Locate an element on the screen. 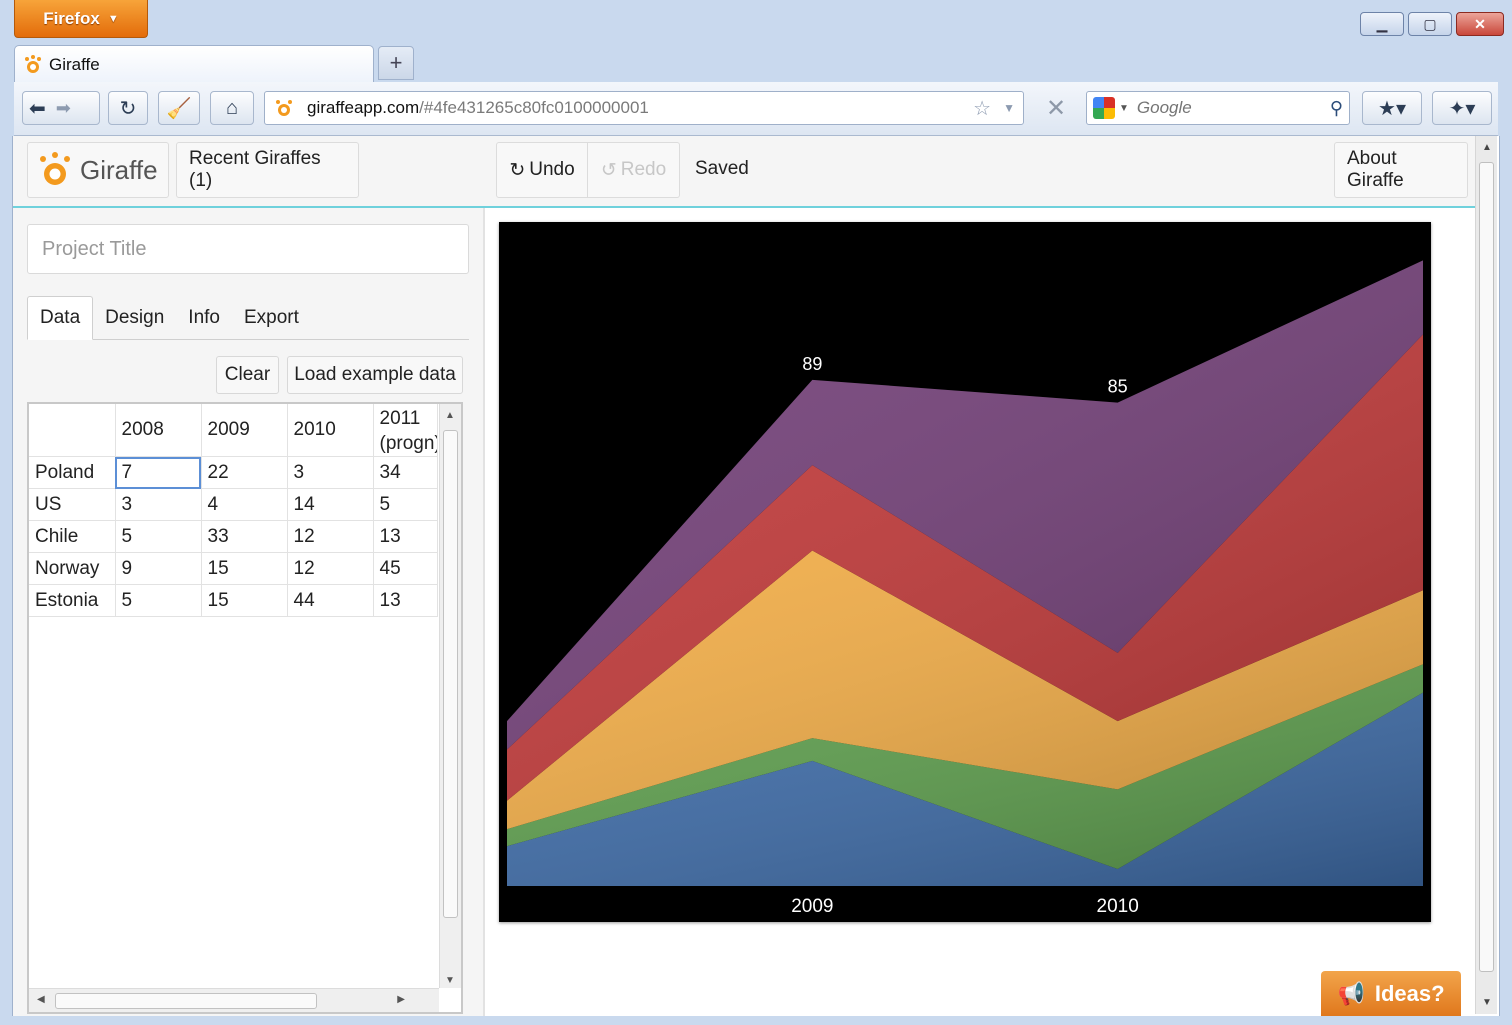 The height and width of the screenshot is (1025, 1512). forward-arrow-icon: ➡ is located at coordinates (63, 108).